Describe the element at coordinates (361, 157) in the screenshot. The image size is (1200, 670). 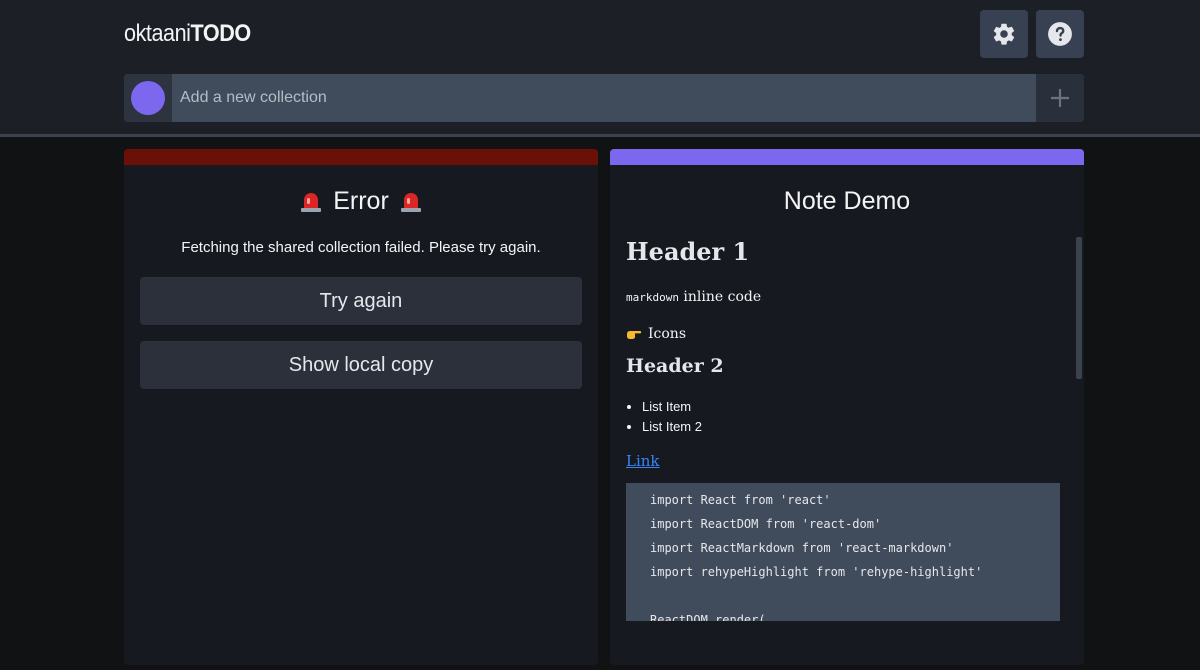
I see `error-card-color-bar` at that location.